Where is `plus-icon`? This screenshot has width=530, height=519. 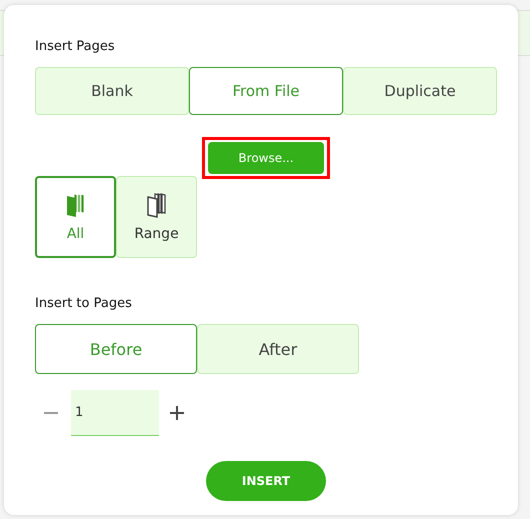 plus-icon is located at coordinates (177, 413).